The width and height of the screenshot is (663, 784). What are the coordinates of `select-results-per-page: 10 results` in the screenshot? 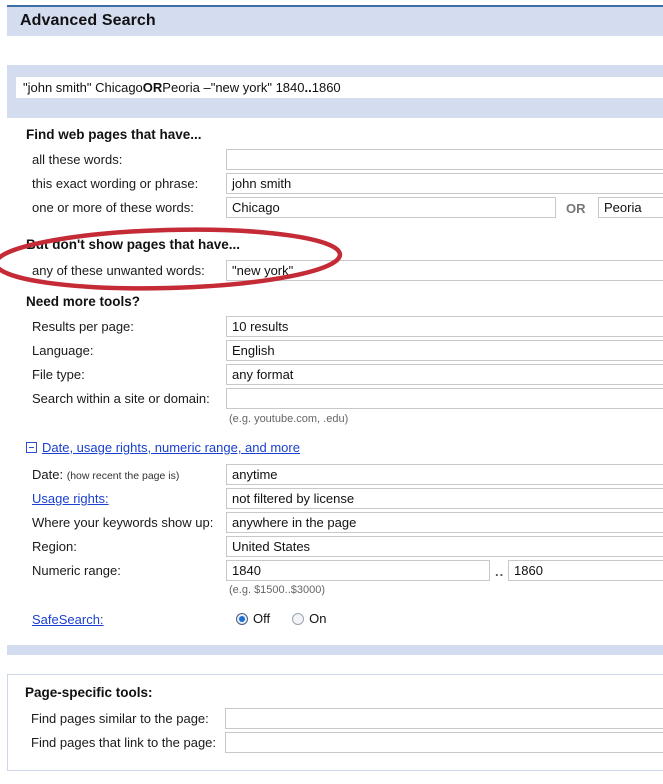 It's located at (444, 326).